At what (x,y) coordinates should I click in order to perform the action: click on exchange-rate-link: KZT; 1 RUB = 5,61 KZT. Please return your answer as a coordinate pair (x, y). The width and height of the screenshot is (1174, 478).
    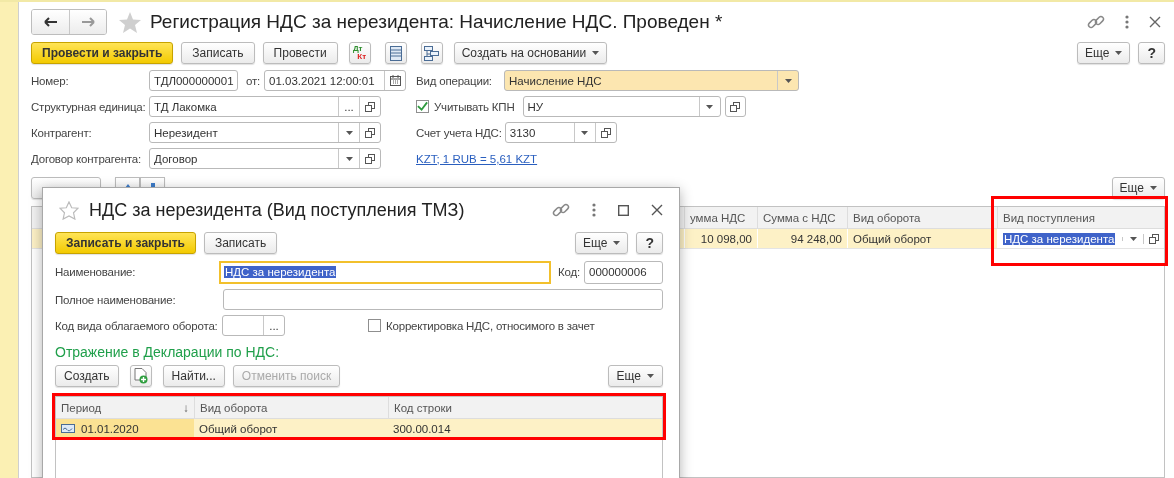
    Looking at the image, I should click on (477, 158).